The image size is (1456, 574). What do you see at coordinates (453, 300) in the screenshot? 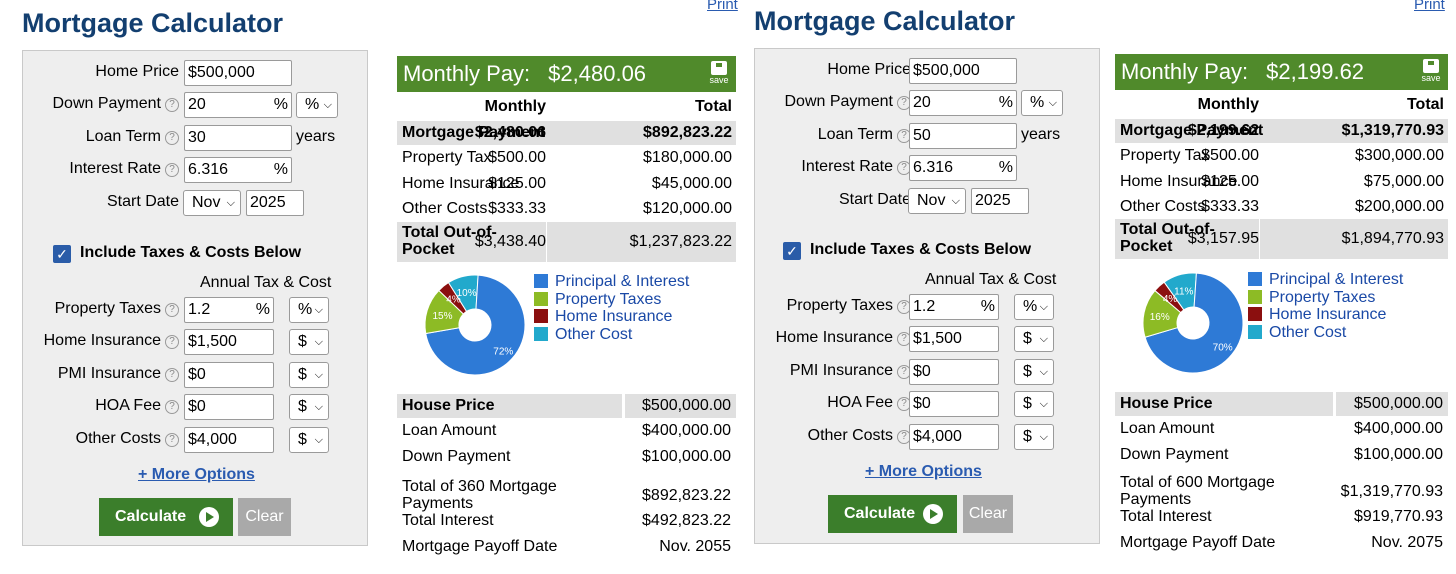
I see `pie-slice-label: 4%` at bounding box center [453, 300].